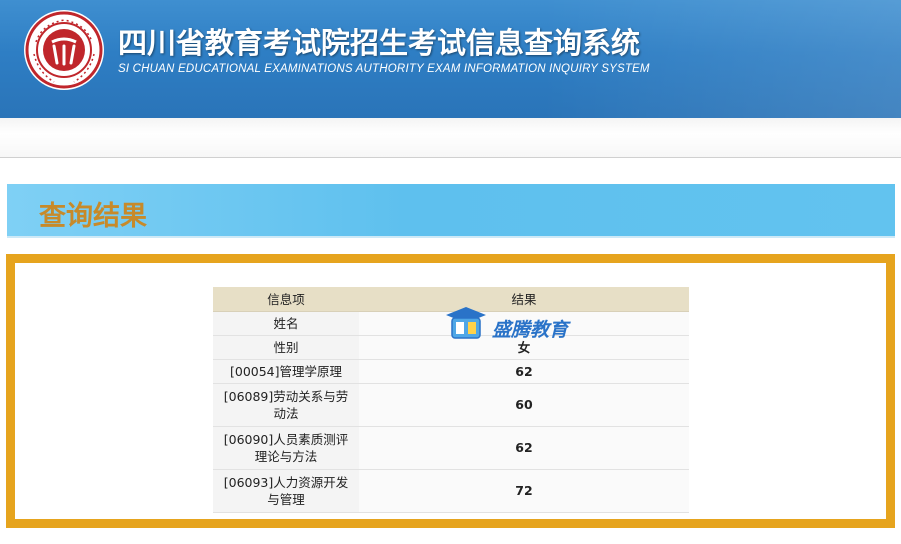 Image resolution: width=901 pixels, height=544 pixels. I want to click on sceea-seal-icon, so click(64, 50).